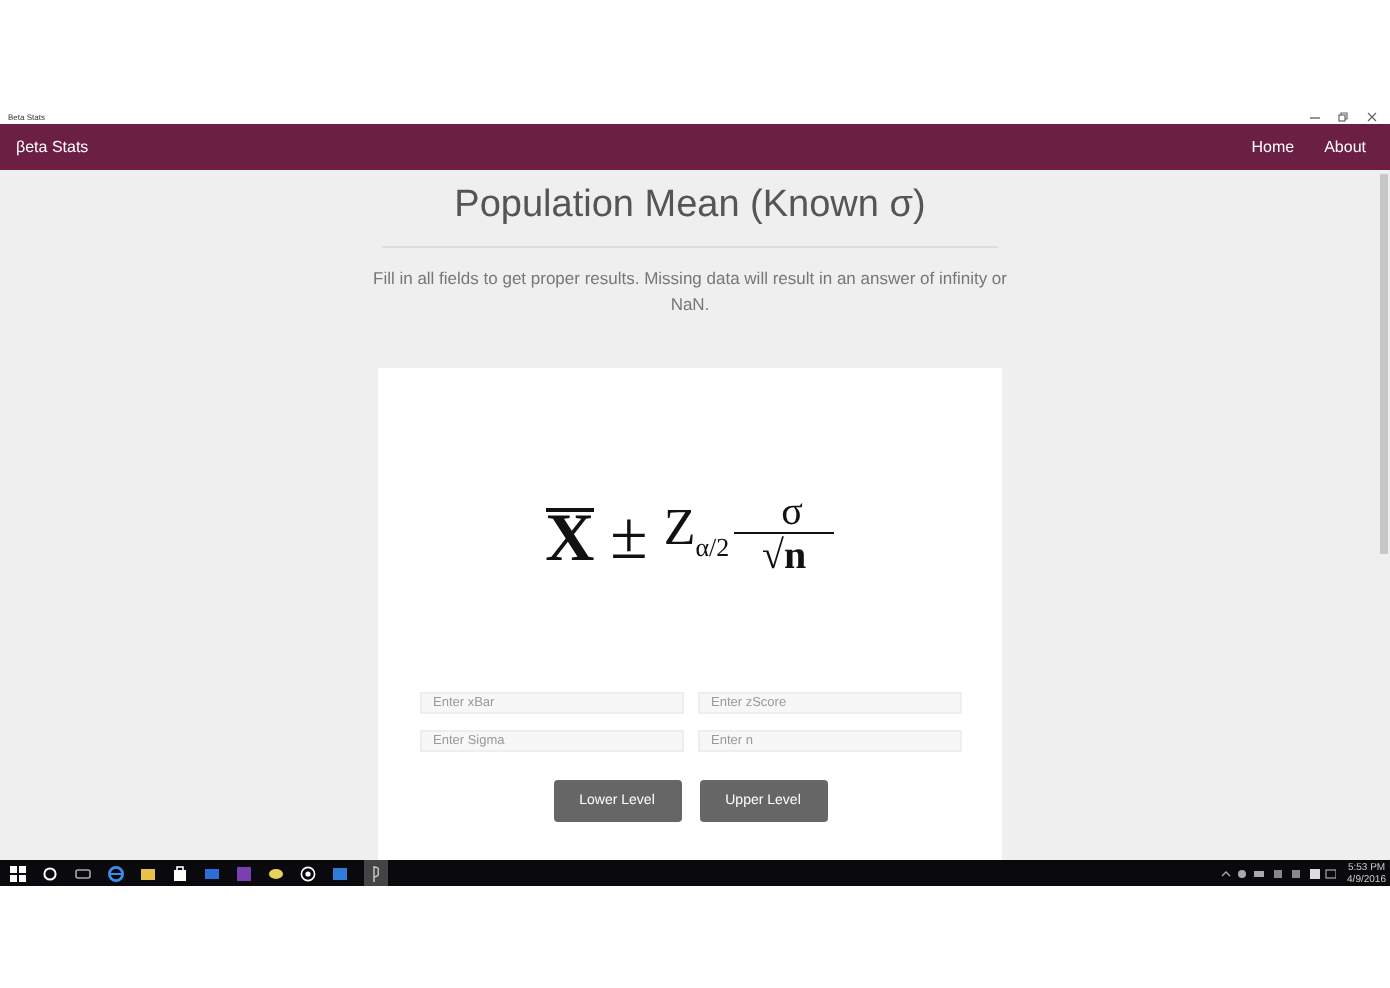 The width and height of the screenshot is (1390, 988). Describe the element at coordinates (690, 538) in the screenshot. I see `formula: X ± Z$_{α/2}$ σ √n` at that location.